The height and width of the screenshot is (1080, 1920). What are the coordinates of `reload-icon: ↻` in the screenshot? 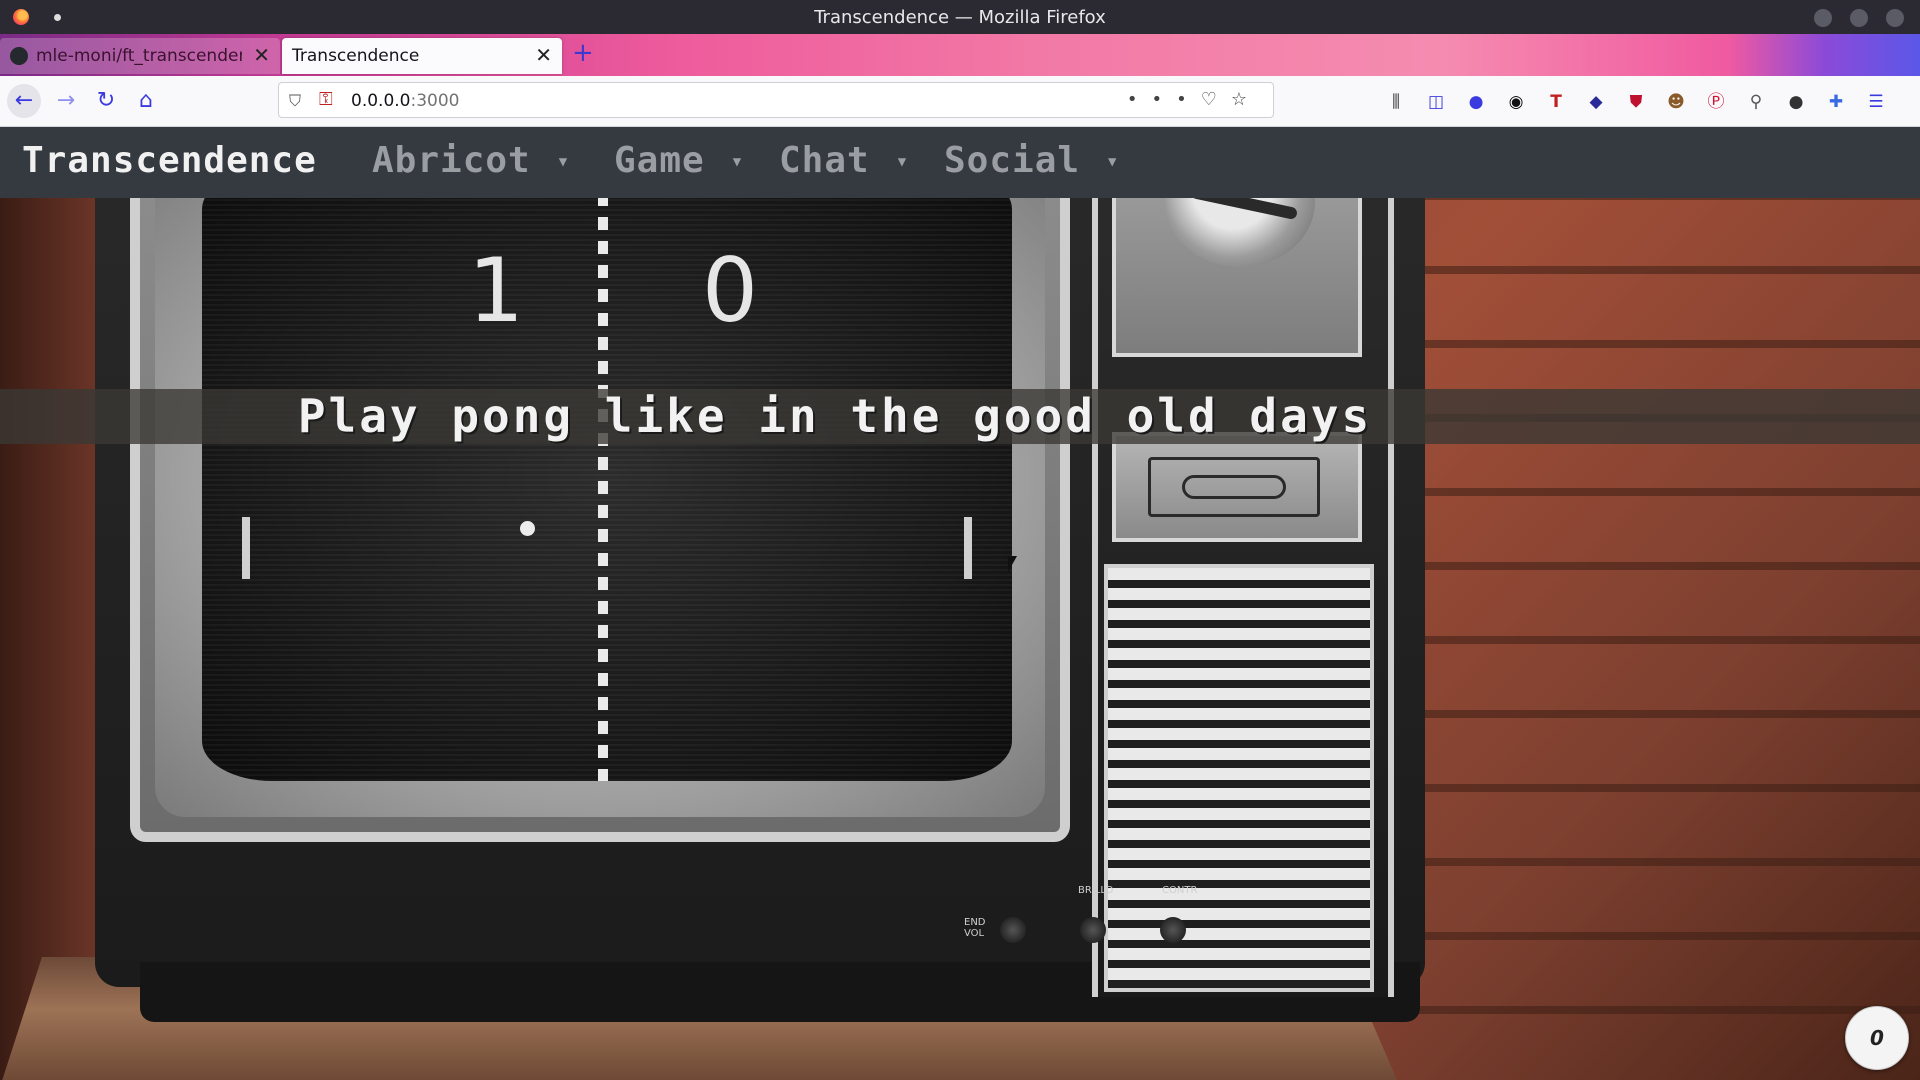 It's located at (106, 101).